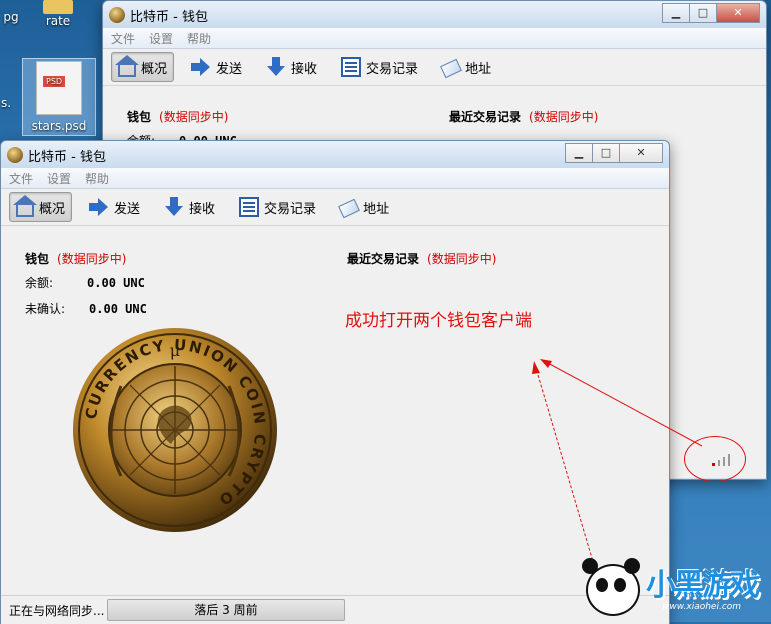 The height and width of the screenshot is (624, 771). I want to click on desktop-icon-partial: s., so click(6, 103).